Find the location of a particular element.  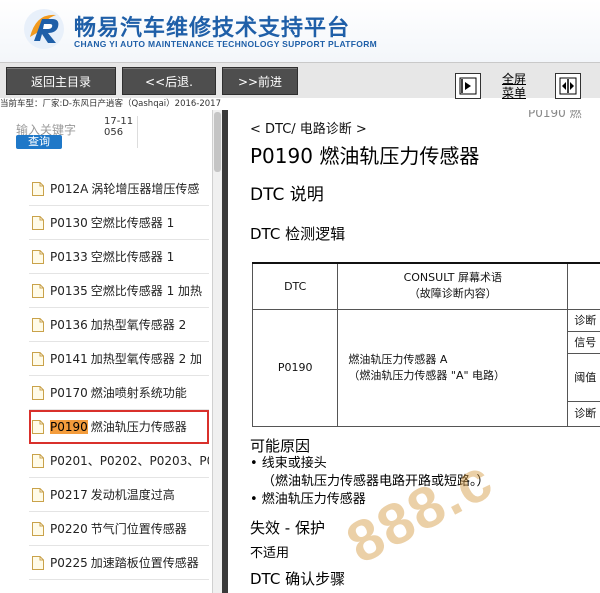

dtc-code: P0141 is located at coordinates (69, 358).